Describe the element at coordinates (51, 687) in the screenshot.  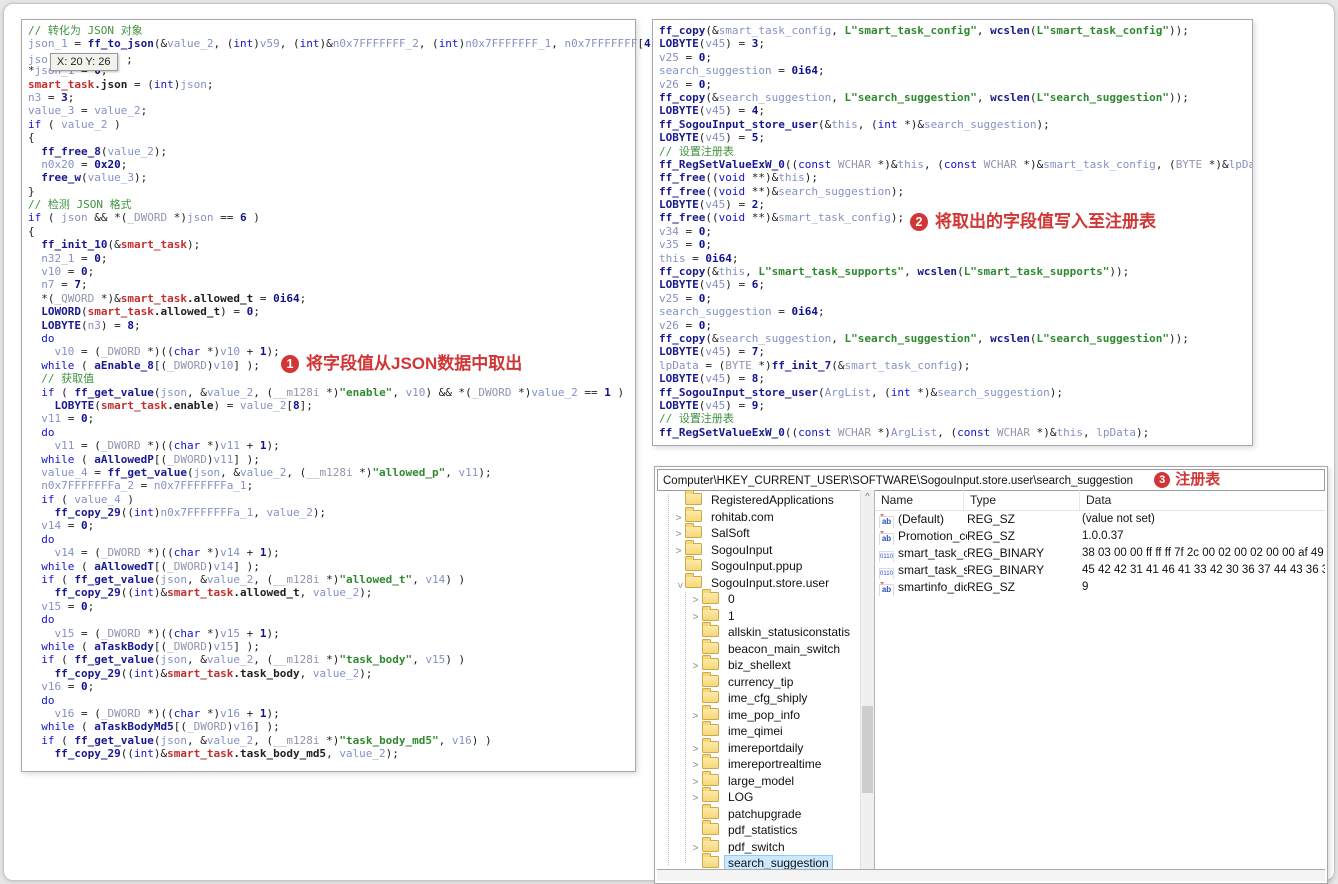
I see `code-token: v16` at that location.